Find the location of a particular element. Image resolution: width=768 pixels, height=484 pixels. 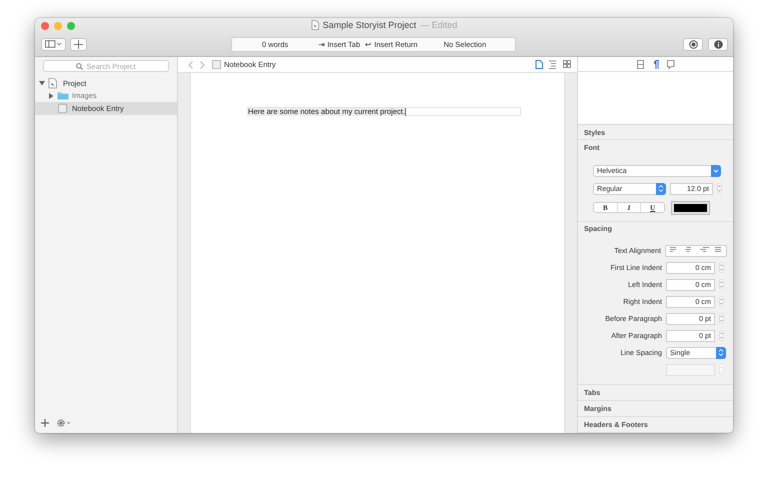

sidebar-icon is located at coordinates (53, 44).